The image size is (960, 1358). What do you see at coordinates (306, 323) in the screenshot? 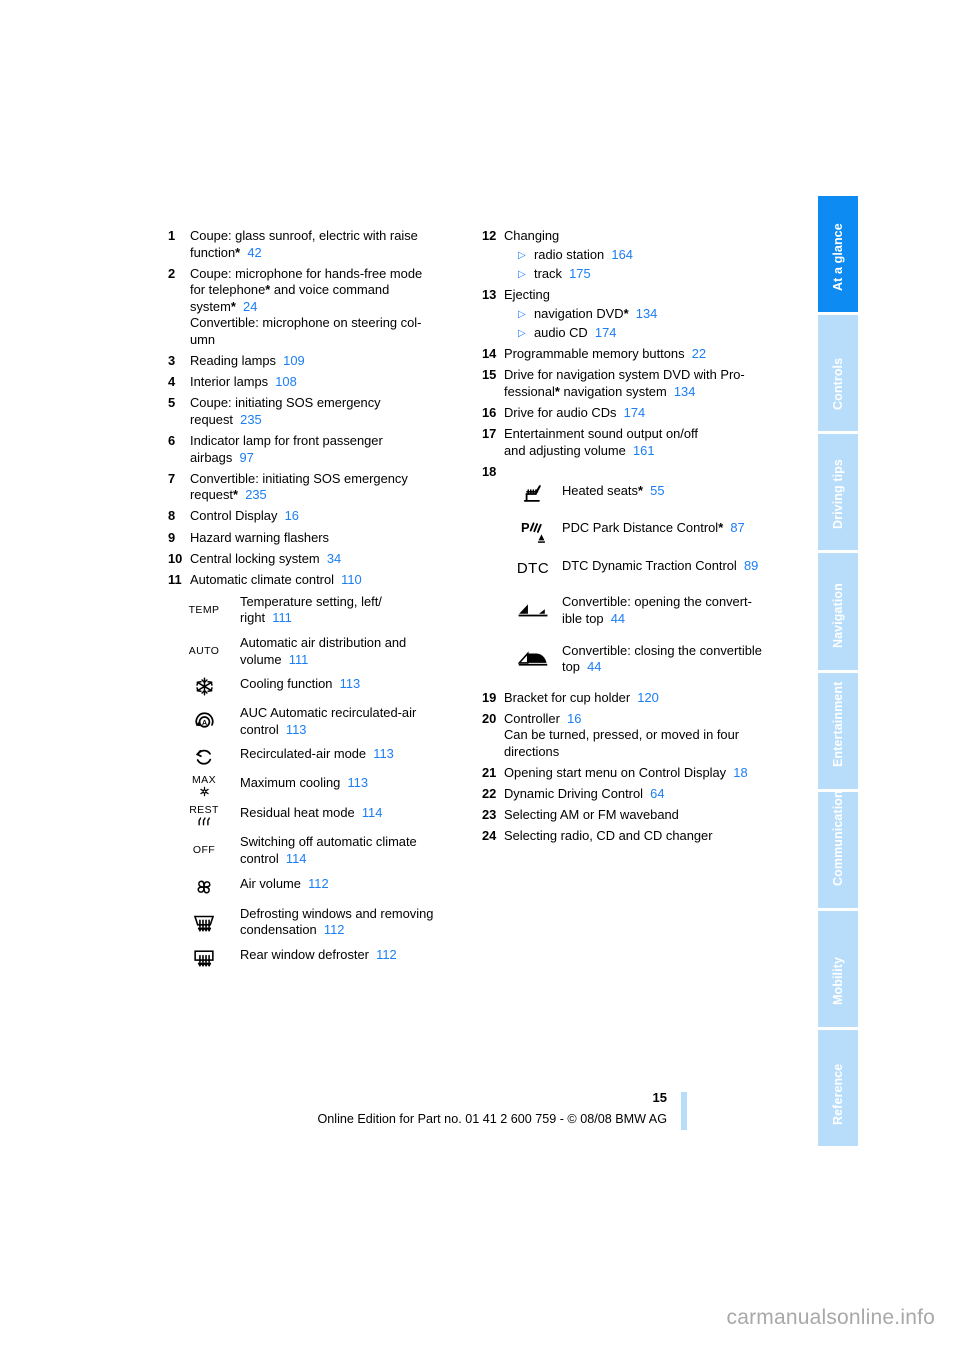
I see `item-text-line4: Convertible: microphone on steering col-` at bounding box center [306, 323].